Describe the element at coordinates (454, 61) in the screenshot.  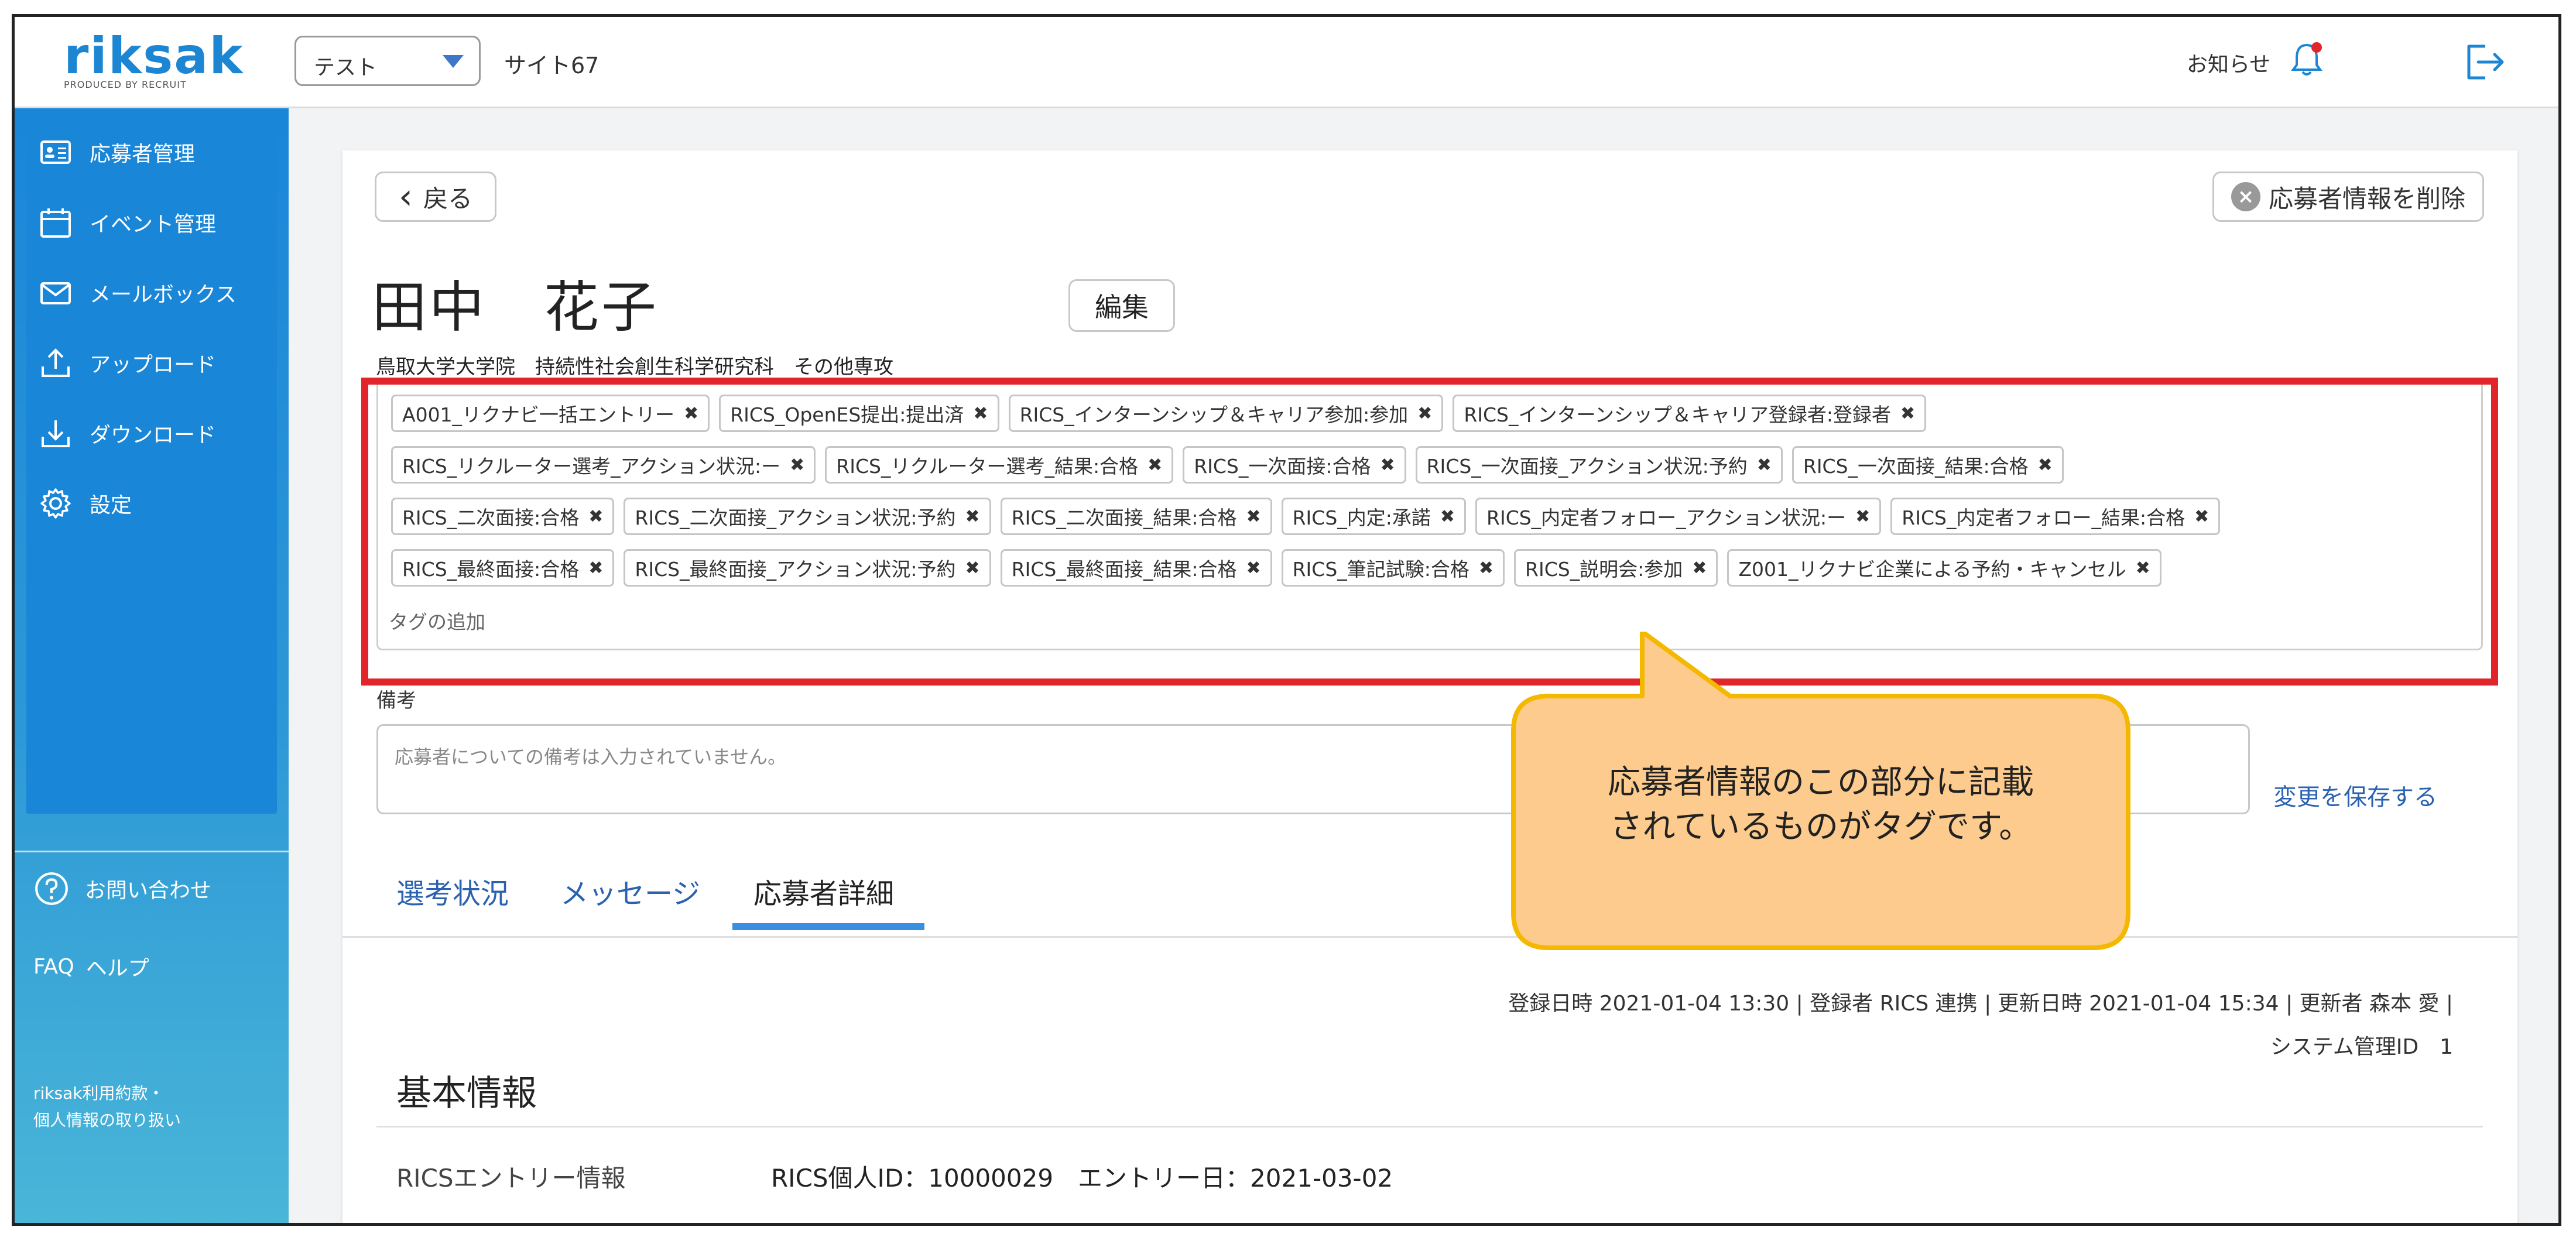
I see `chevron-down-icon` at that location.